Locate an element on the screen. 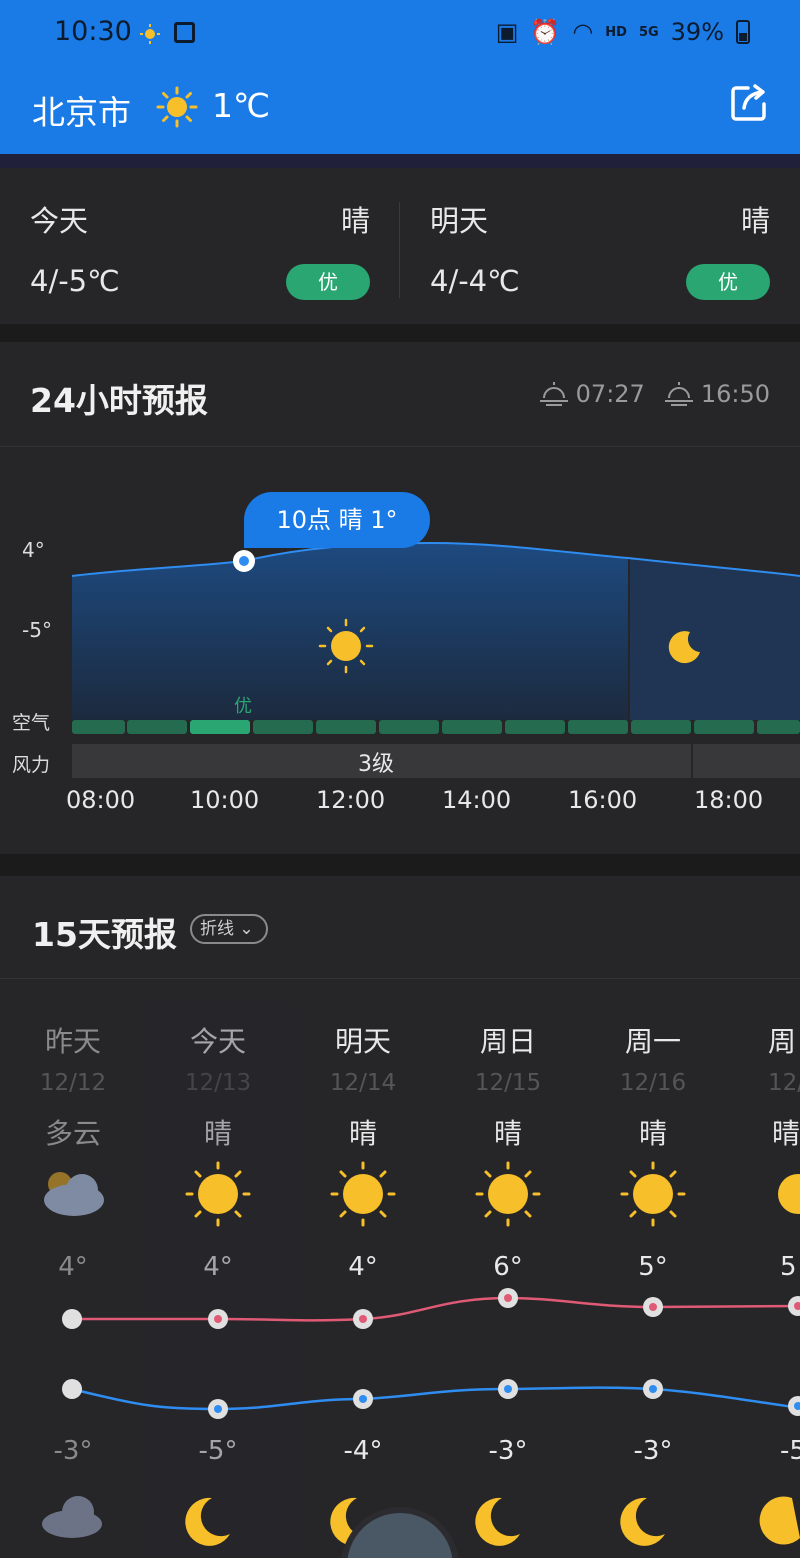  alarm-icon: ⏰ is located at coordinates (545, 32).